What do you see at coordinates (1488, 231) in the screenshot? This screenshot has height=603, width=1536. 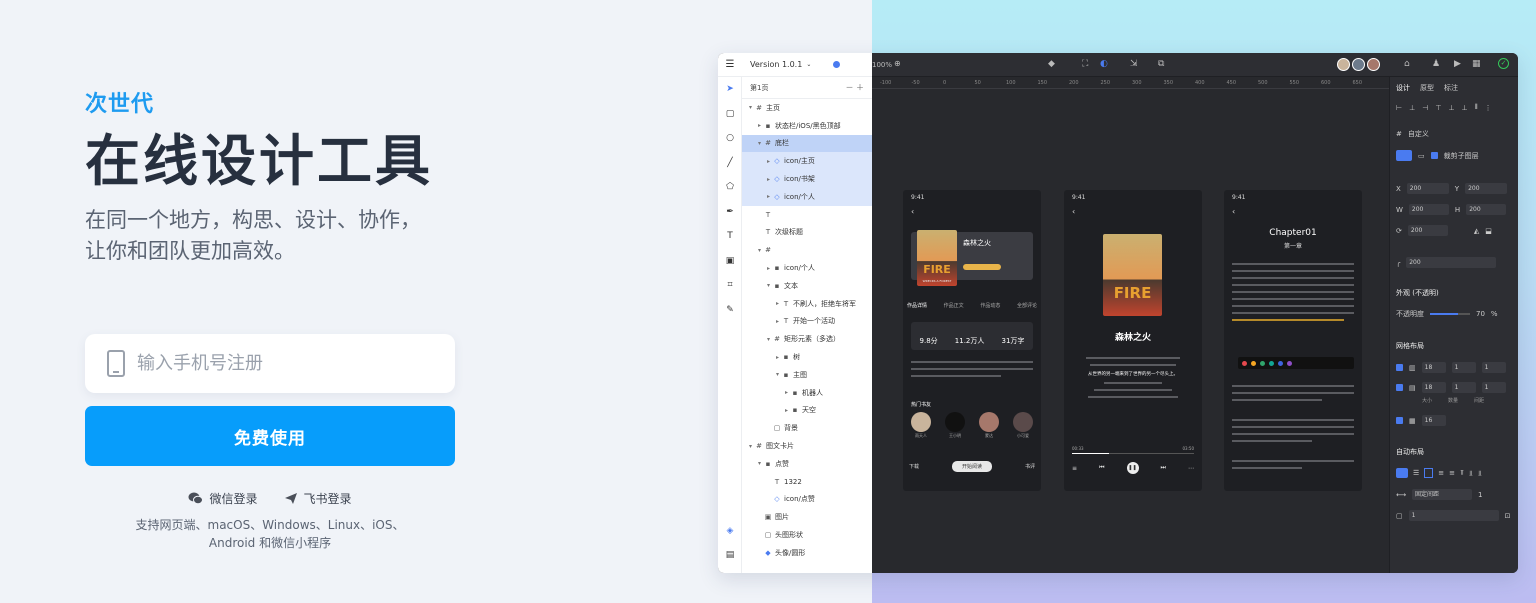 I see `flip-v-icon: ⬓` at bounding box center [1488, 231].